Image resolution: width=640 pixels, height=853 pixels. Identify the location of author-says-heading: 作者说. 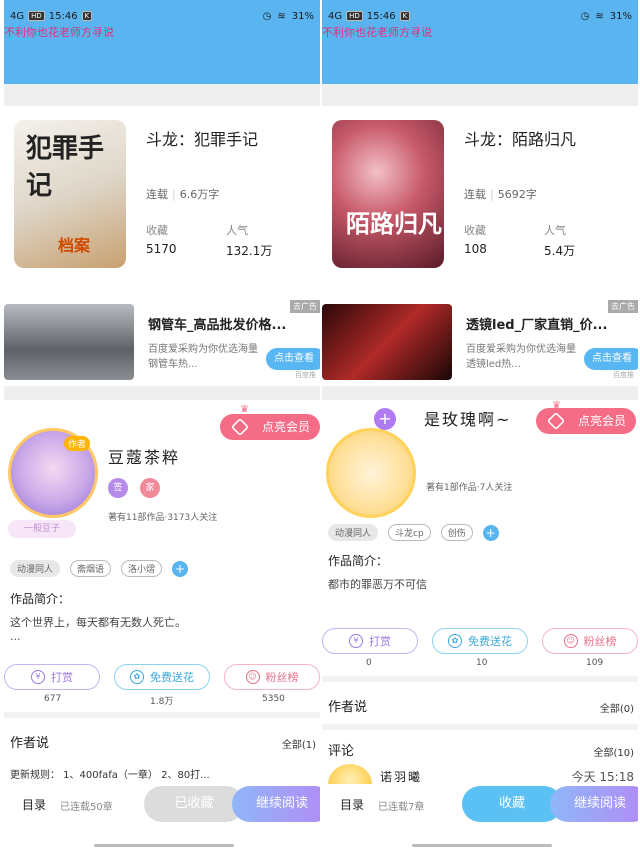
(348, 707).